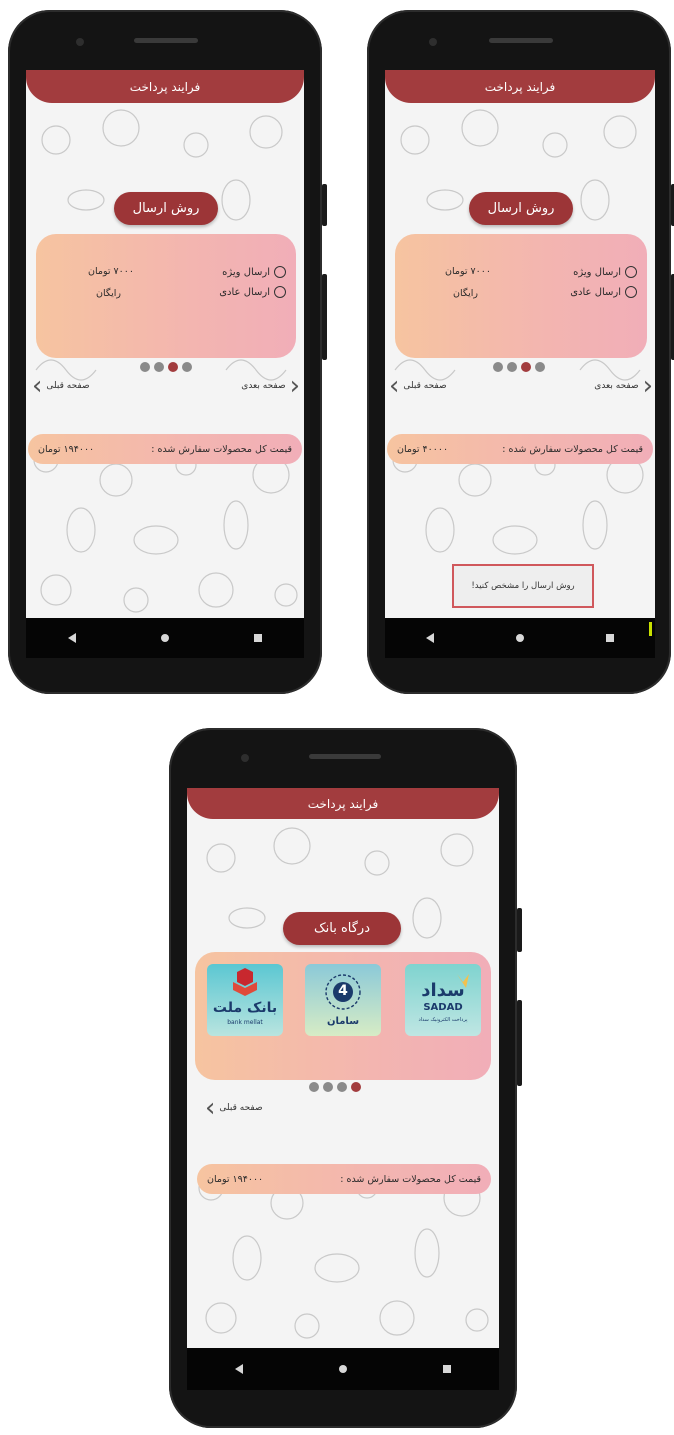 This screenshot has width=674, height=1435. I want to click on pill-label: درگاه بانک, so click(342, 928).